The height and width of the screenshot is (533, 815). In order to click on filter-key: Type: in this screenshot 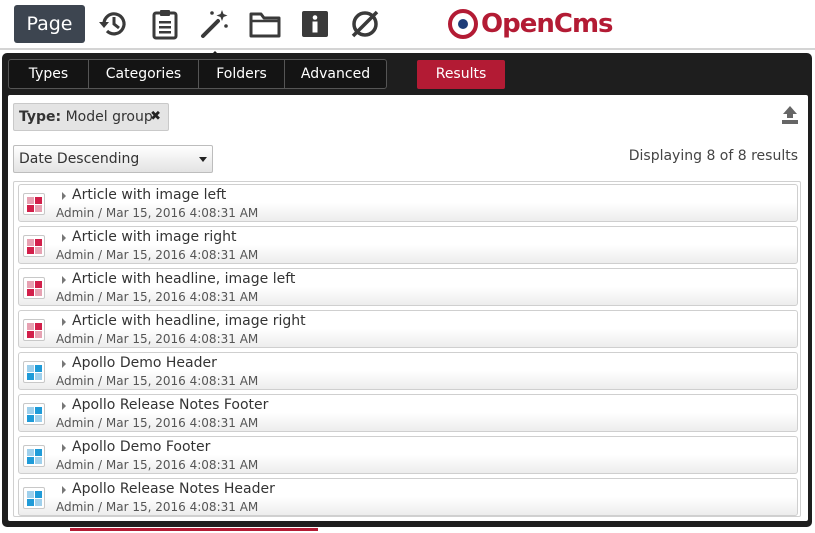, I will do `click(40, 117)`.